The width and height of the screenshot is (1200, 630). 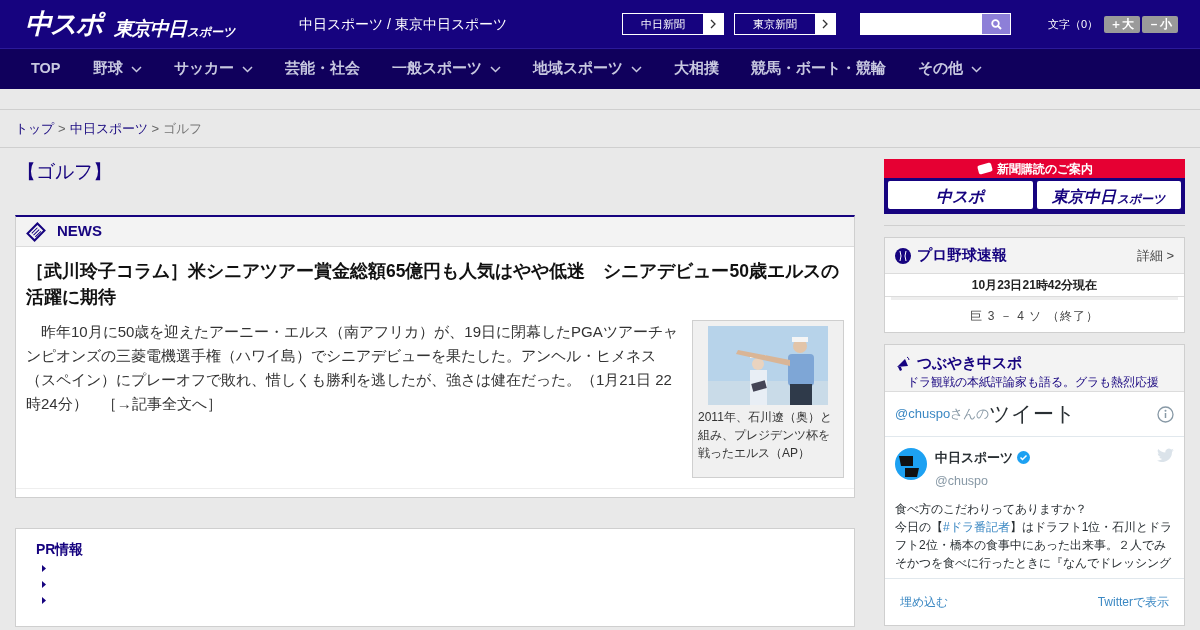 What do you see at coordinates (949, 69) in the screenshot?
I see `nav-item: その他` at bounding box center [949, 69].